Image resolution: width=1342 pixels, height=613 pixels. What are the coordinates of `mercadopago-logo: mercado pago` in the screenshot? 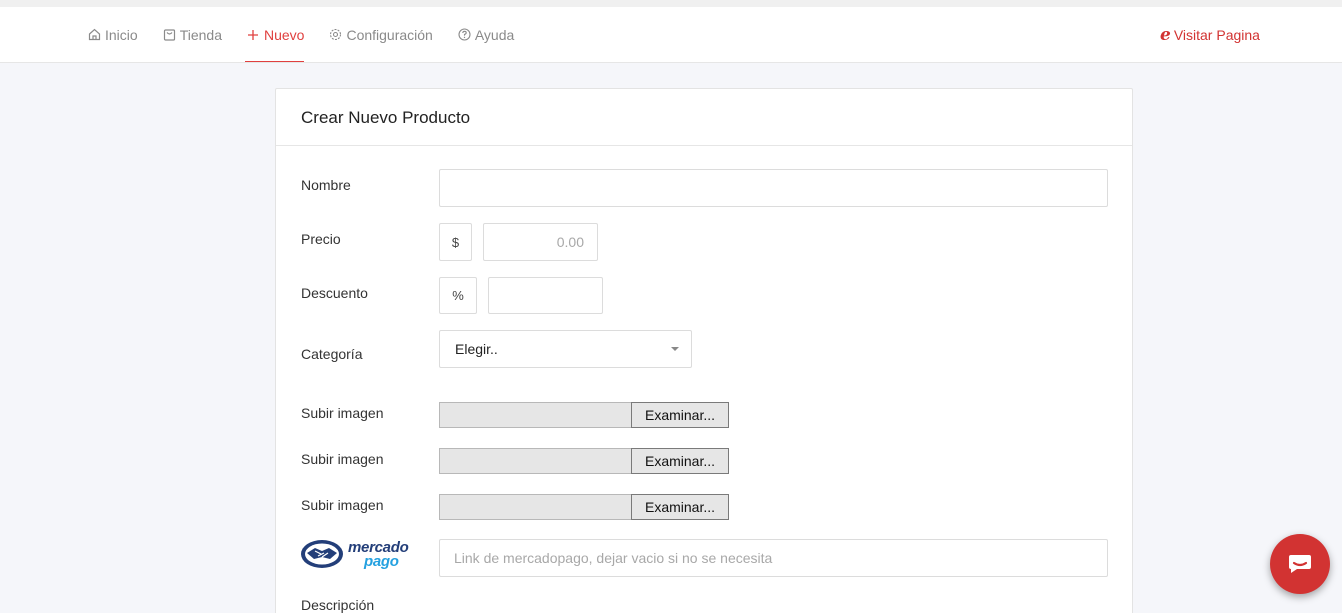 It's located at (360, 554).